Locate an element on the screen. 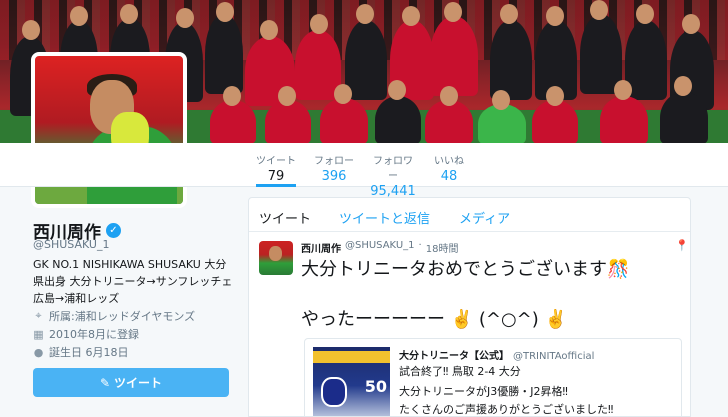 This screenshot has width=728, height=417. location-icon: ⌖ is located at coordinates (38, 315).